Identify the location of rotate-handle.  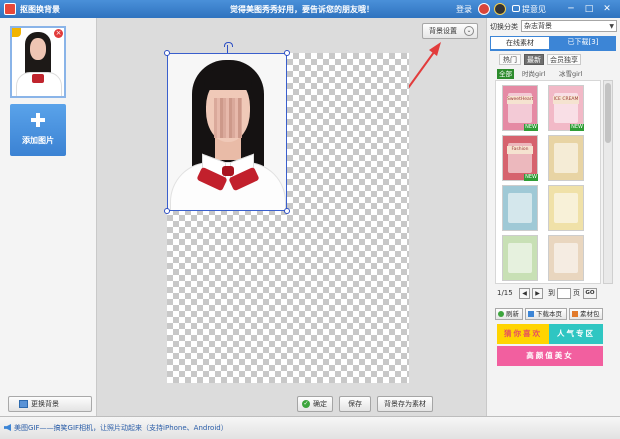
(228, 47).